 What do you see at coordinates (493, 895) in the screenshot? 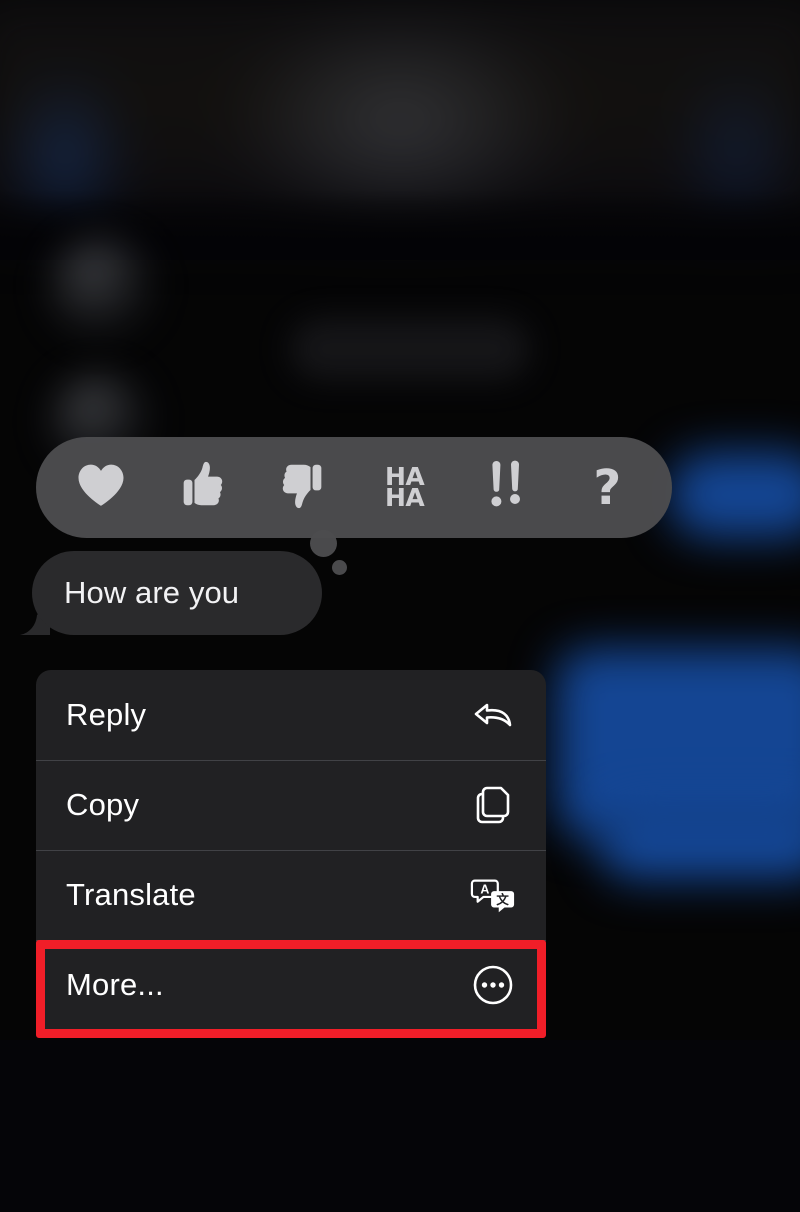
I see `translate-icon: A 文` at bounding box center [493, 895].